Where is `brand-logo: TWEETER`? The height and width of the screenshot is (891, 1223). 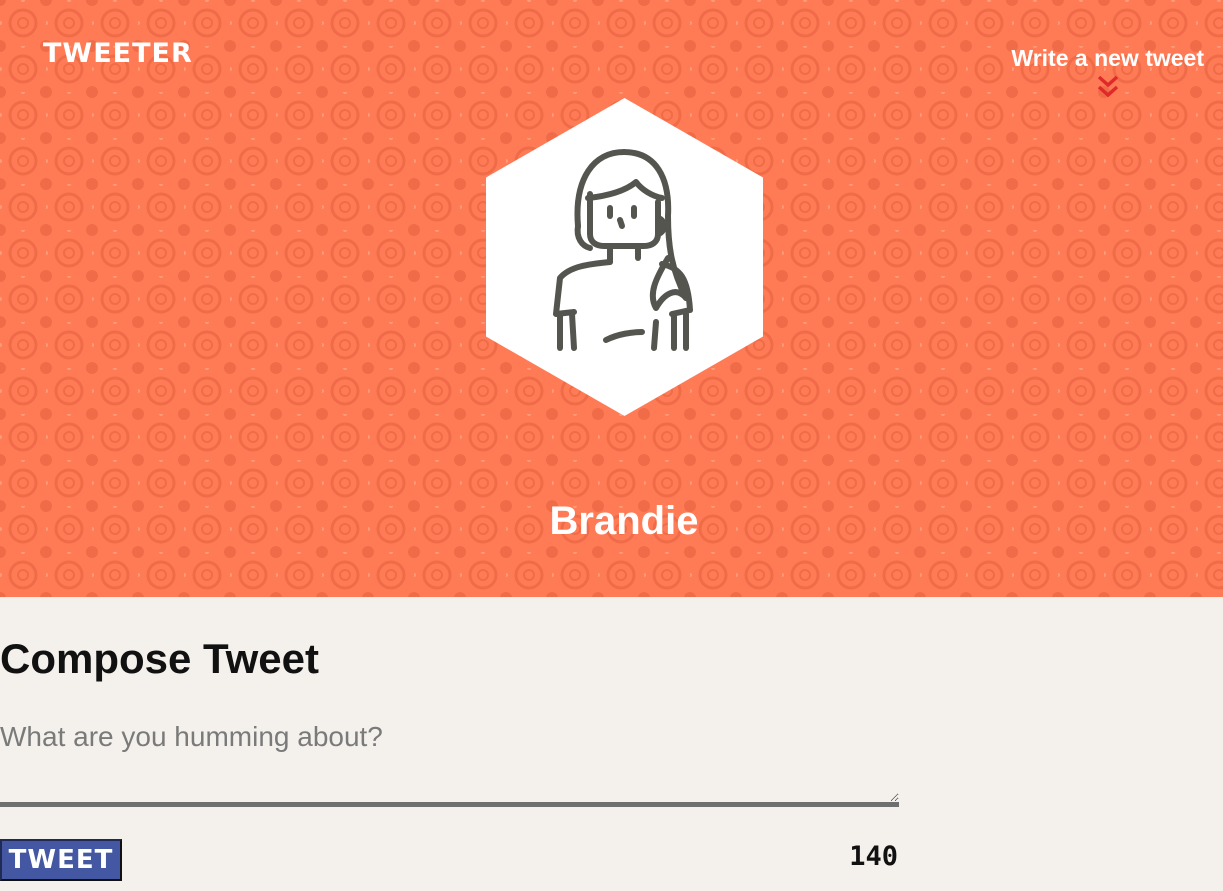
brand-logo: TWEETER is located at coordinates (118, 53).